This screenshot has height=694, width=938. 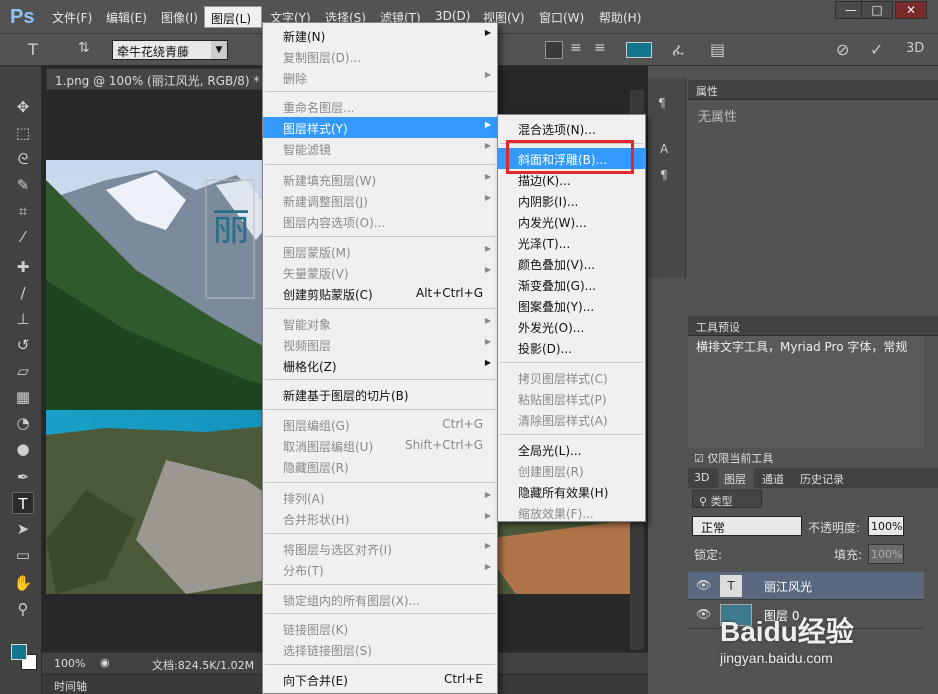 What do you see at coordinates (639, 50) in the screenshot?
I see `text-color-swatch` at bounding box center [639, 50].